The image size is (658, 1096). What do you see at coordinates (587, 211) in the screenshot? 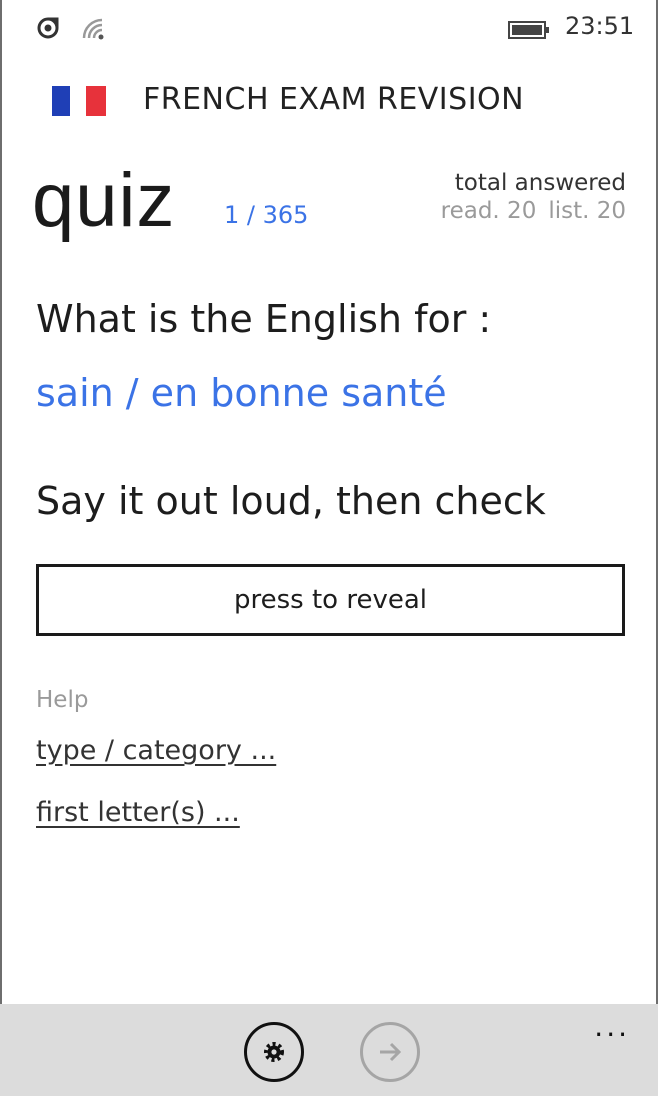
I see `listening-count: list. 20` at bounding box center [587, 211].